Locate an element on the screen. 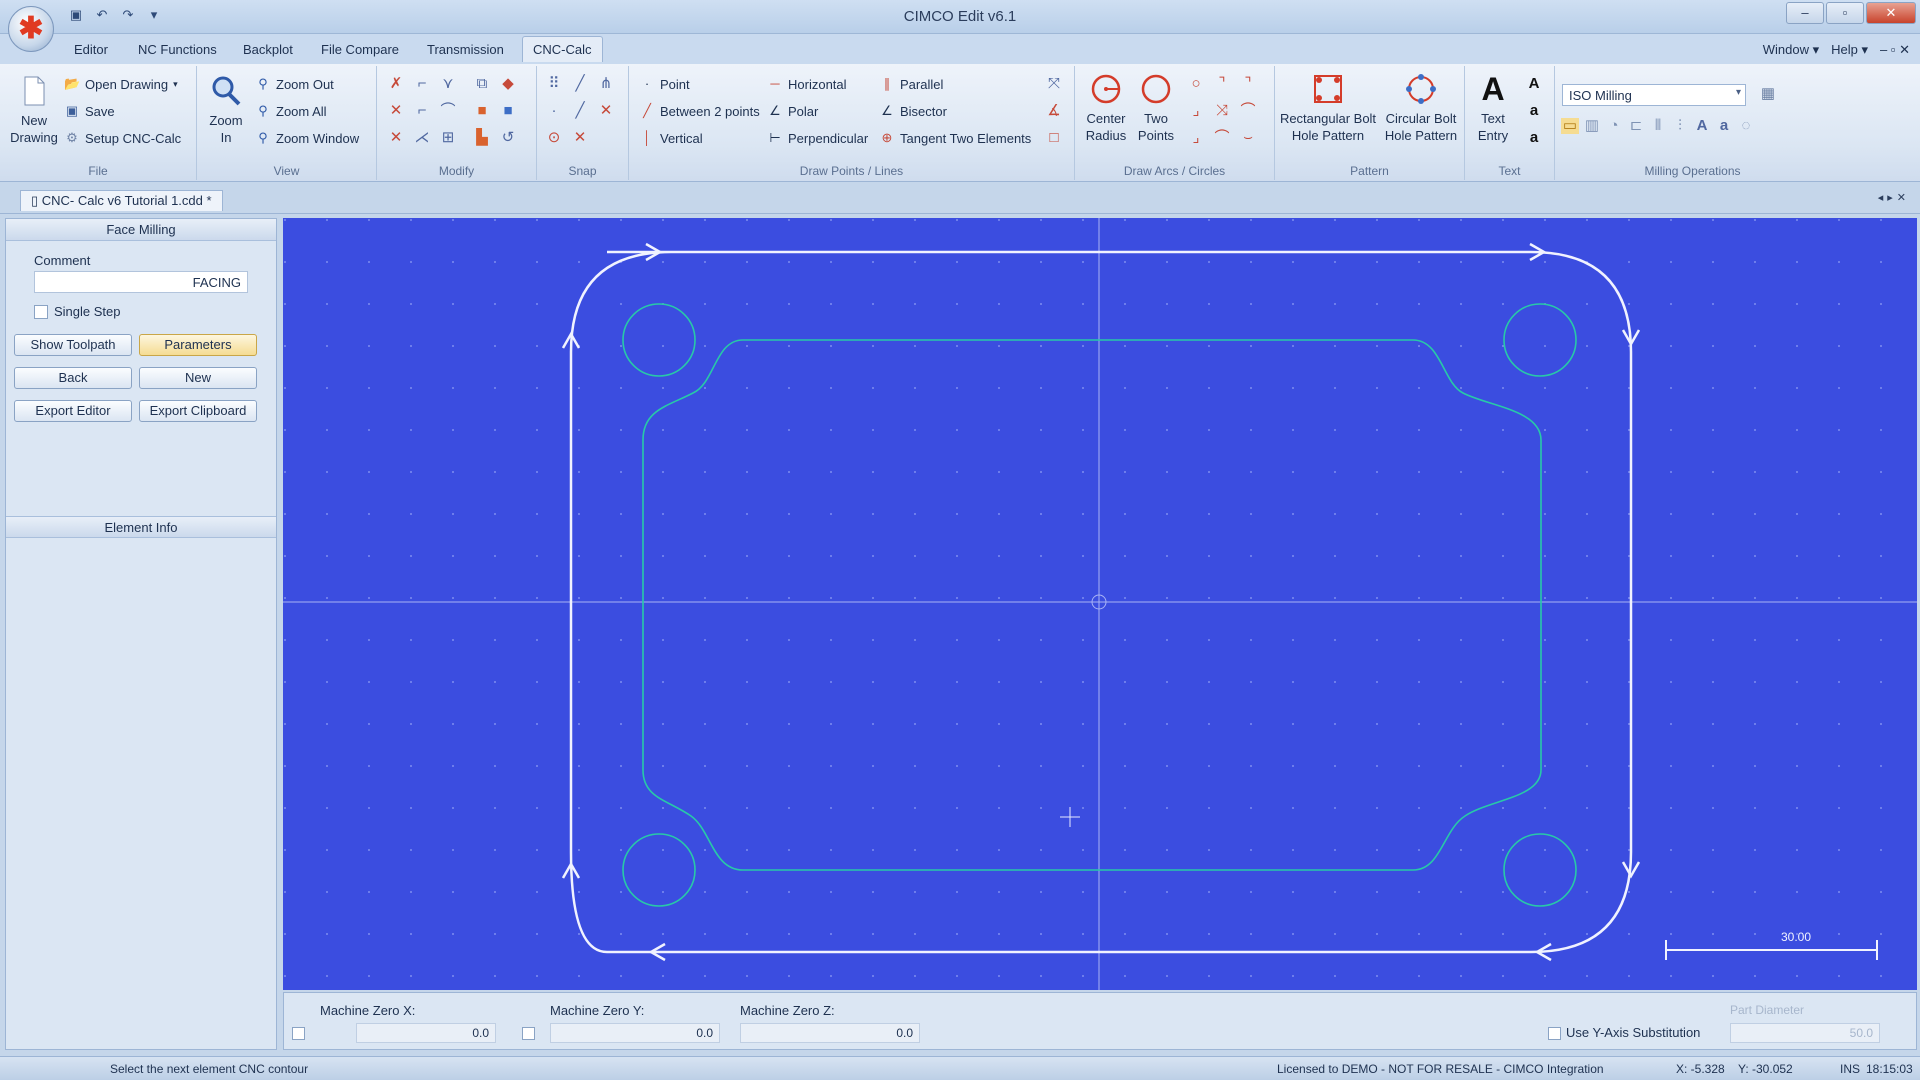 This screenshot has height=1080, width=1920. trim-icon: ✗ is located at coordinates (396, 84).